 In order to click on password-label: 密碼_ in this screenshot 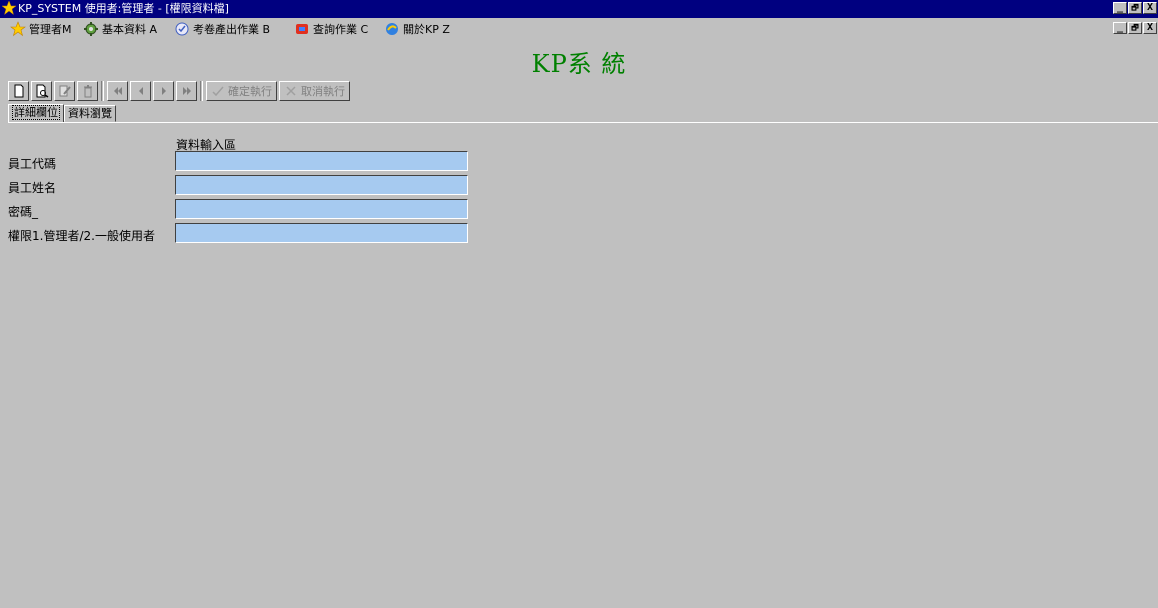, I will do `click(23, 212)`.